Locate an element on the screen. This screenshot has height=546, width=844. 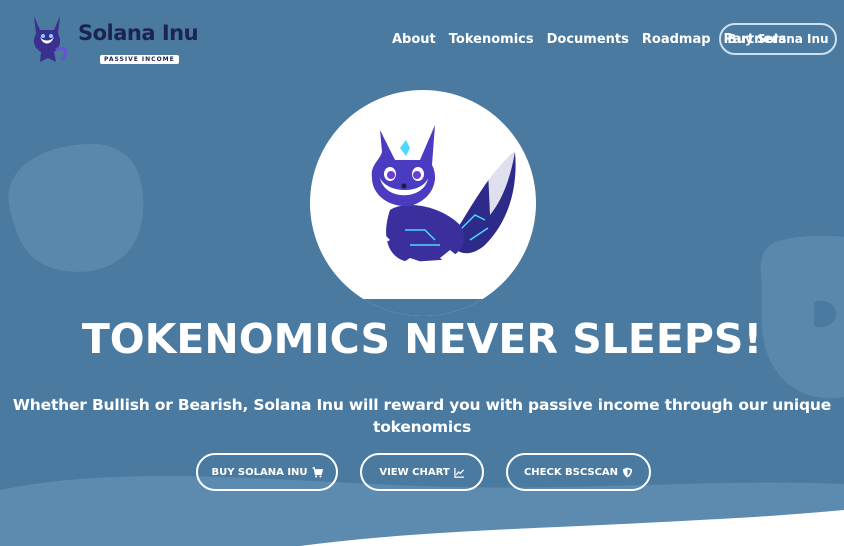
nav-link-roadmap: Roadmap is located at coordinates (676, 39).